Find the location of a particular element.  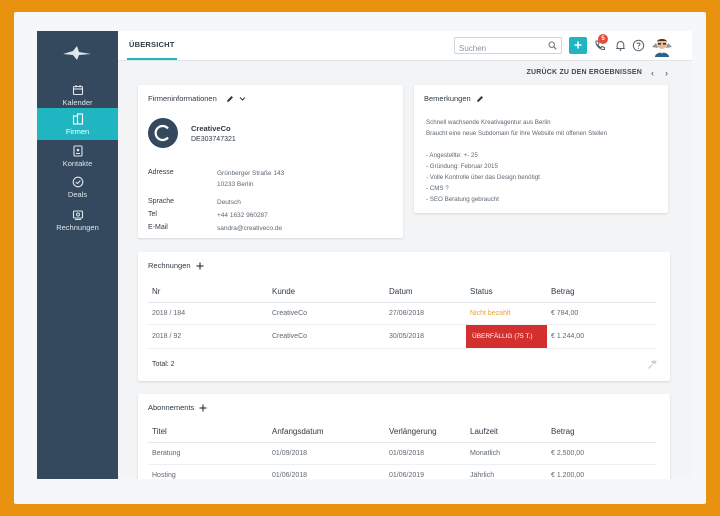

help-icon is located at coordinates (638, 45).